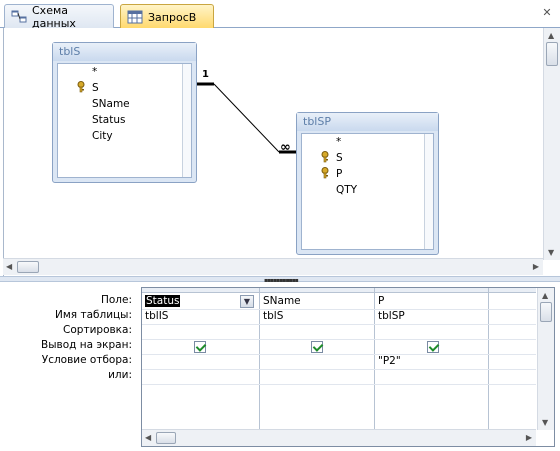  Describe the element at coordinates (280, 15) in the screenshot. I see `document-tab-bar: Схема данных ЗапросВ ✕` at that location.